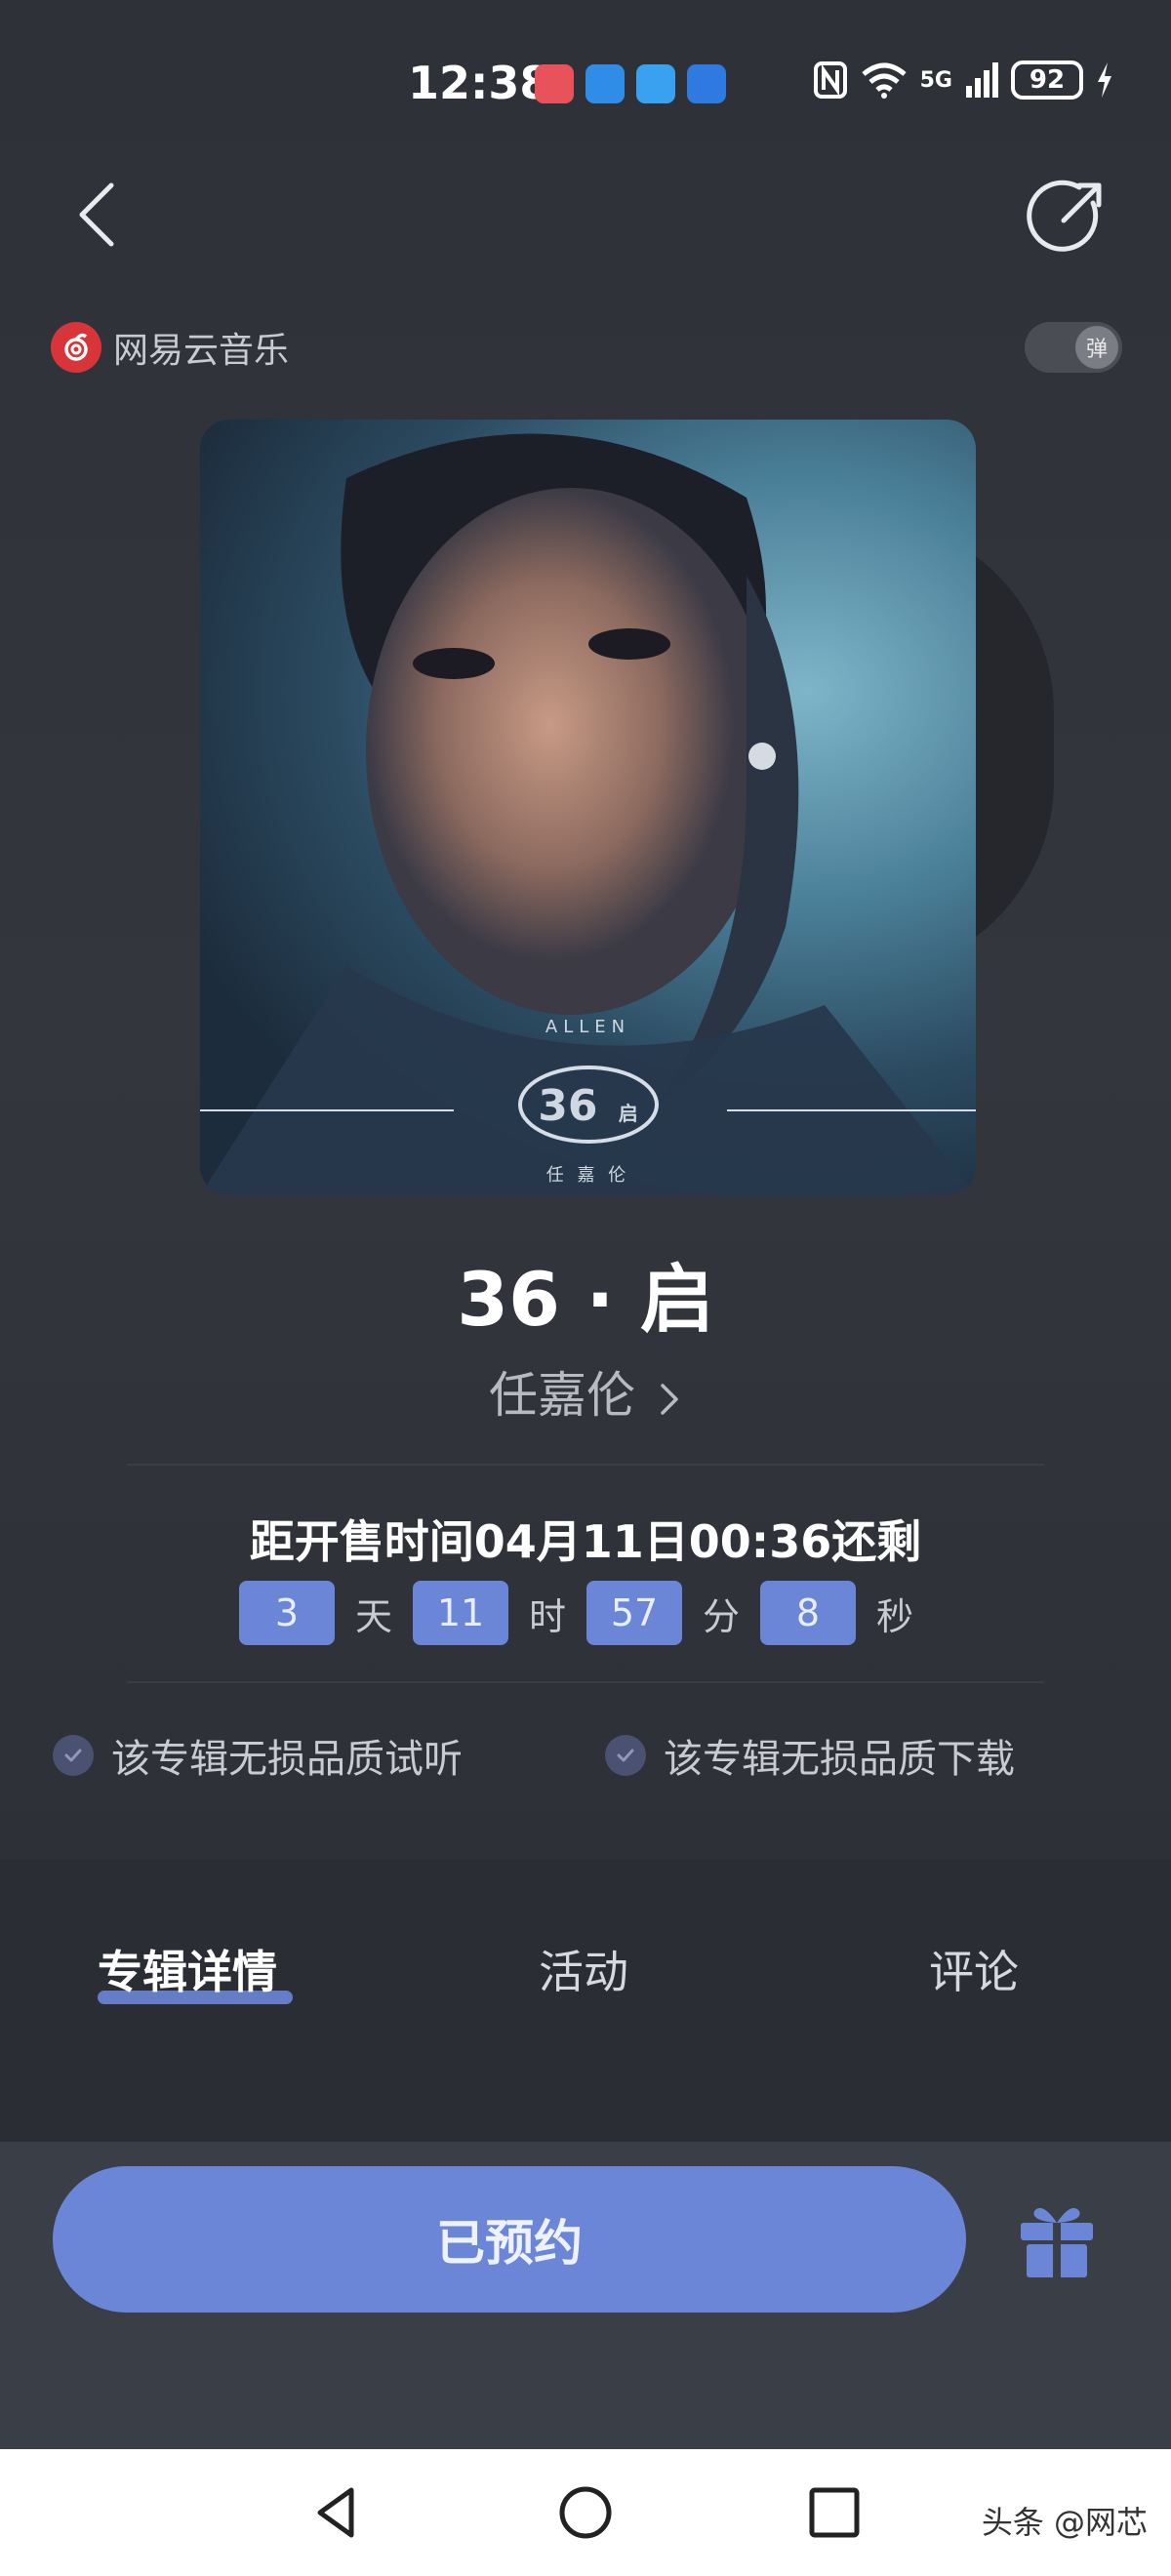 The height and width of the screenshot is (2576, 1171). I want to click on cover-logo-suffix: 启, so click(628, 1113).